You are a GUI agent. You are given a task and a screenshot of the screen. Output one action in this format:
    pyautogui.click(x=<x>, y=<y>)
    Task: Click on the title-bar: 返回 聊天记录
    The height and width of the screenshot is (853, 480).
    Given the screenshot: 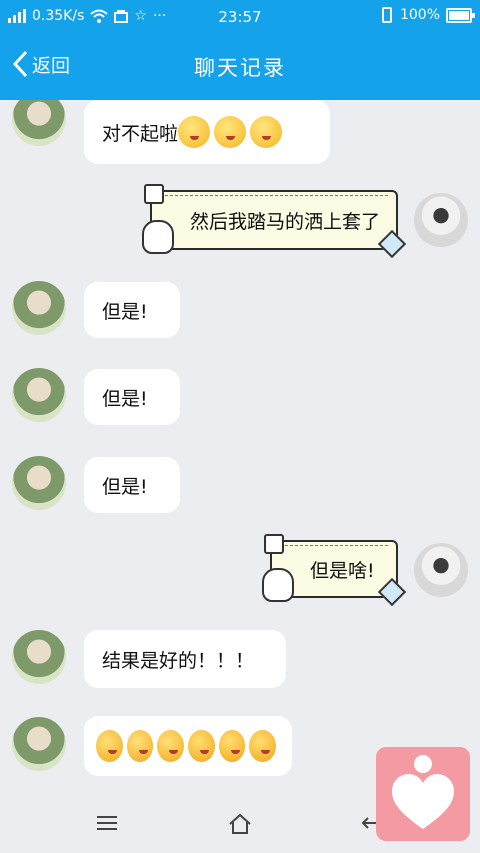 What is the action you would take?
    pyautogui.click(x=240, y=68)
    